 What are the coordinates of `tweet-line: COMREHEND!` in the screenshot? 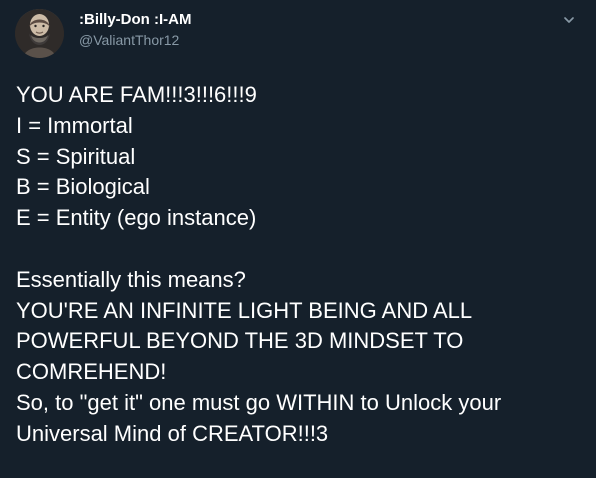 It's located at (91, 372).